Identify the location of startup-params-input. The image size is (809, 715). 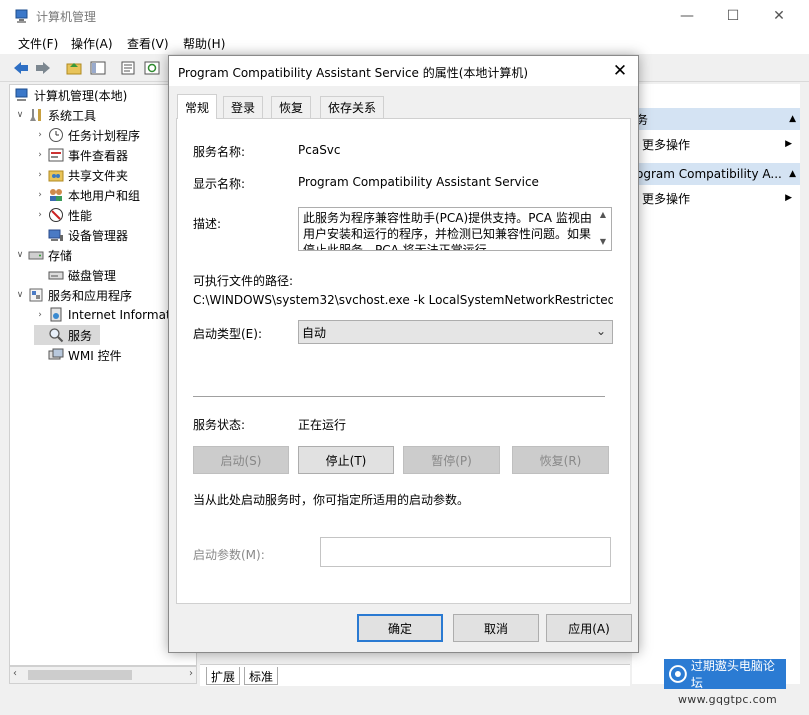
(465, 552).